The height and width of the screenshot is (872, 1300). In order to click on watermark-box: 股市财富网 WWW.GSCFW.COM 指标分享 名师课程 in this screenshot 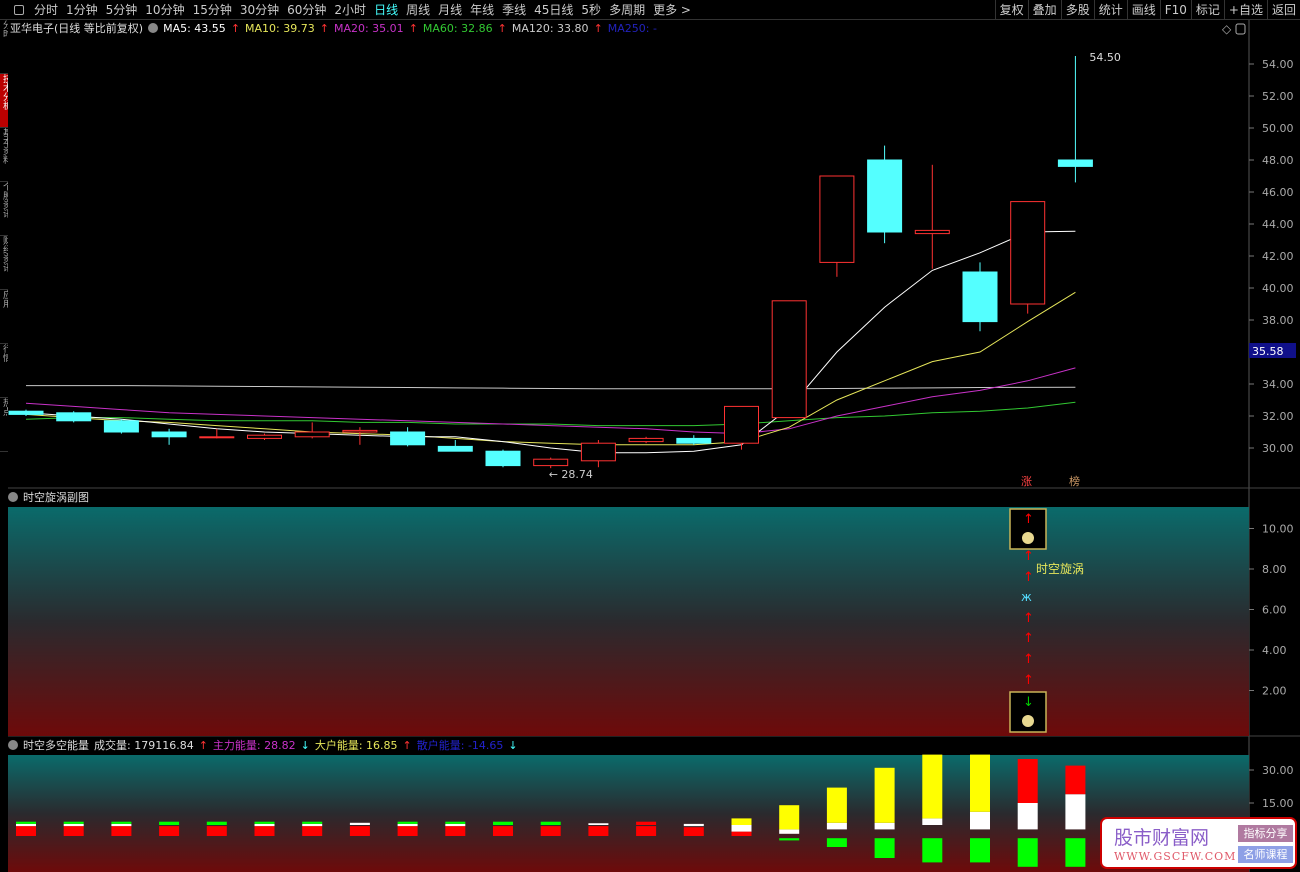, I will do `click(1198, 843)`.